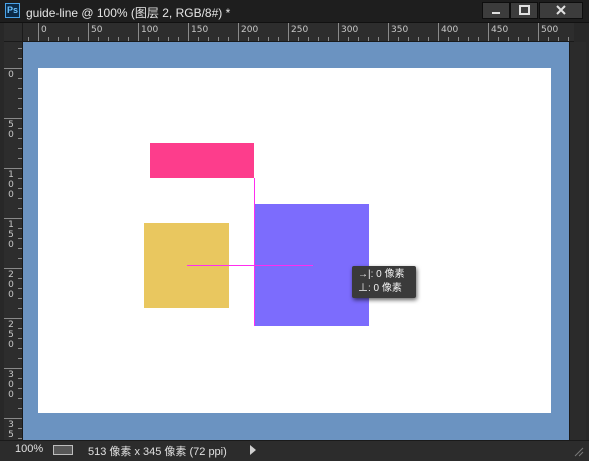 The height and width of the screenshot is (461, 589). What do you see at coordinates (577, 241) in the screenshot?
I see `vertical-scrollbar` at bounding box center [577, 241].